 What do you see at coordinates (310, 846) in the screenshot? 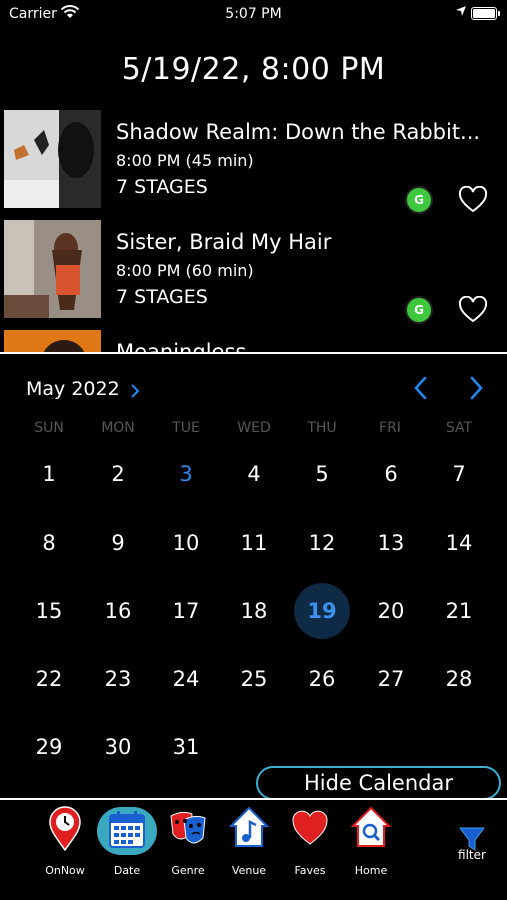
I see `tab-faves: Faves` at bounding box center [310, 846].